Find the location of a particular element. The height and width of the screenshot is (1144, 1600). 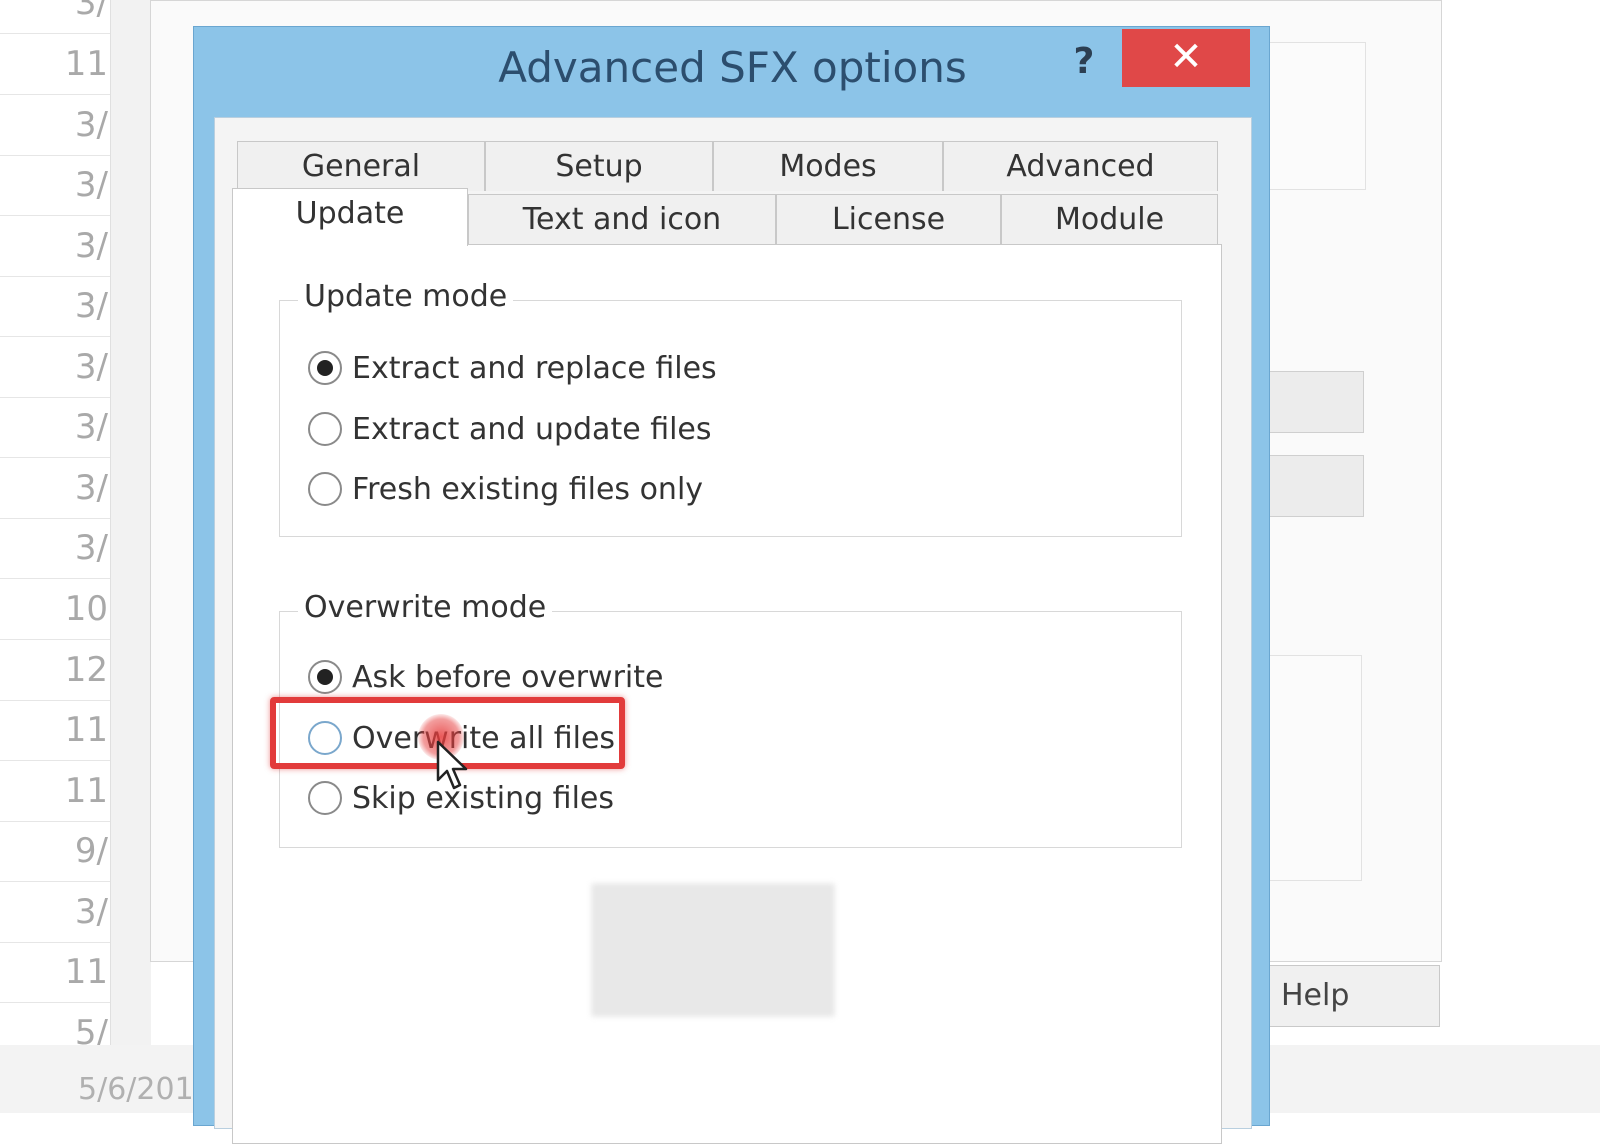

dialog-title: Advanced SFX options is located at coordinates (732, 67).